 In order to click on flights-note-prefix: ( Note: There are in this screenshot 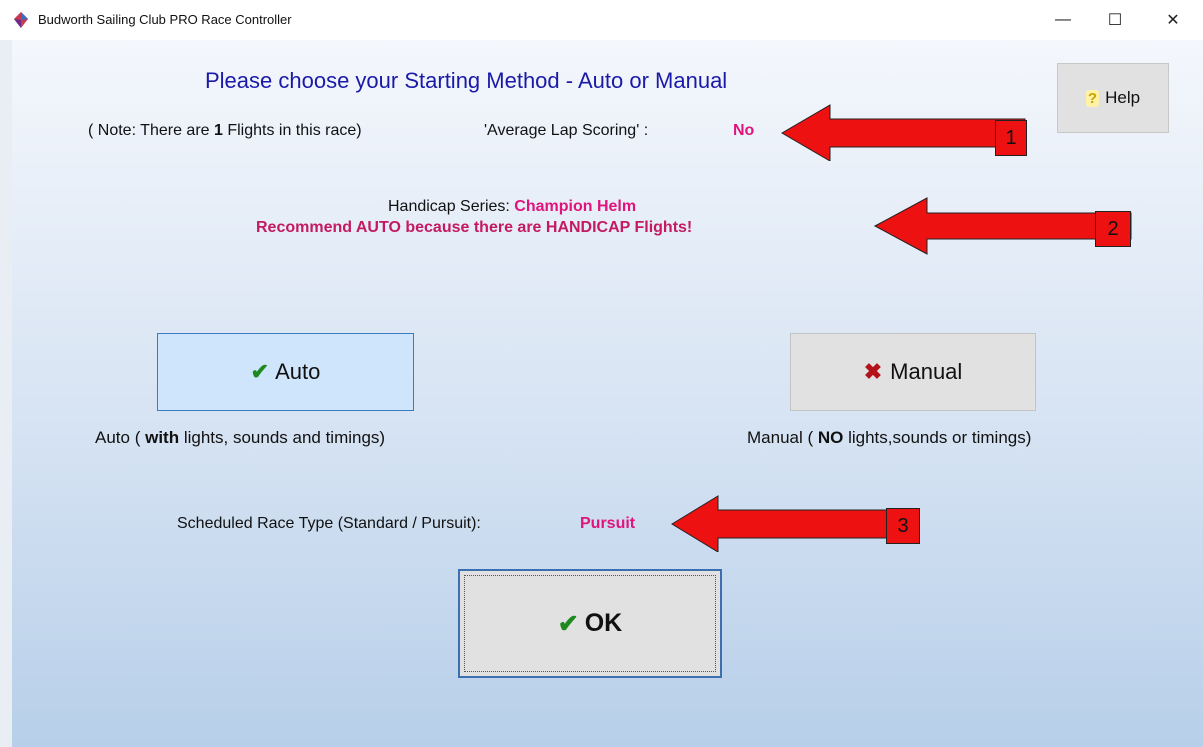, I will do `click(151, 130)`.